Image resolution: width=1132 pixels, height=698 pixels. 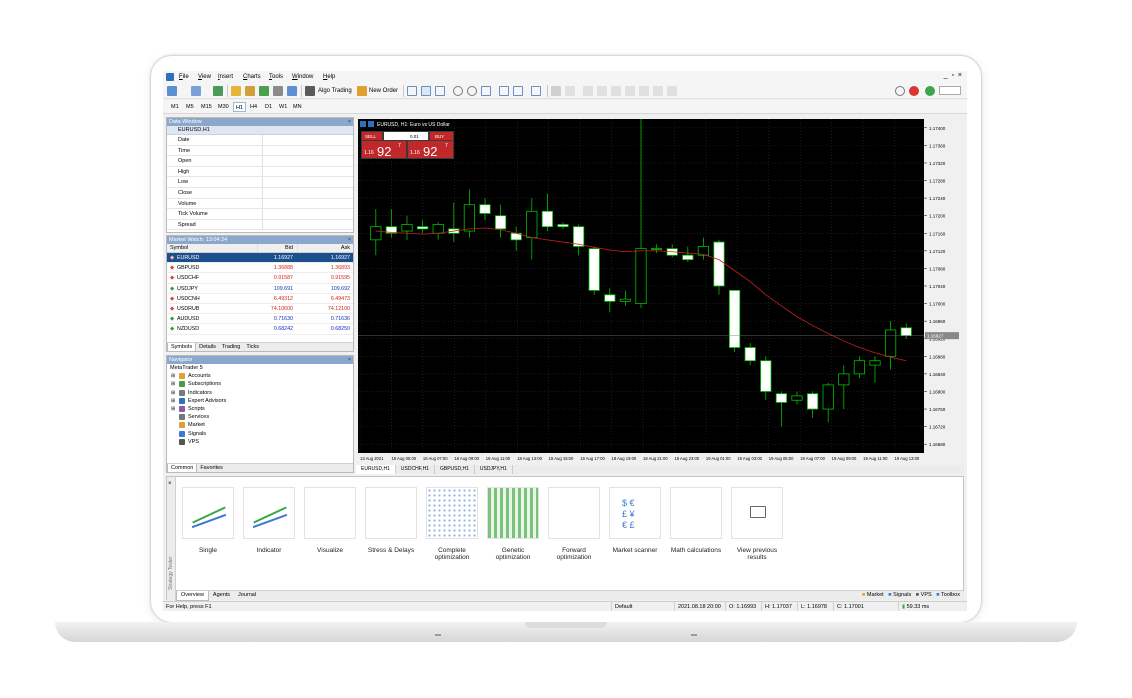 What do you see at coordinates (383, 91) in the screenshot?
I see `new-order-button: New Order` at bounding box center [383, 91].